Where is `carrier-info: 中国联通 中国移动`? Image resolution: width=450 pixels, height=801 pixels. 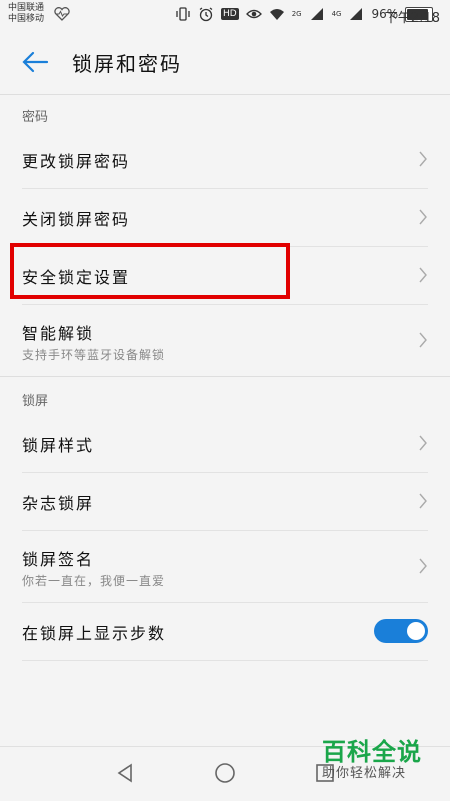 carrier-info: 中国联通 中国移动 is located at coordinates (26, 14).